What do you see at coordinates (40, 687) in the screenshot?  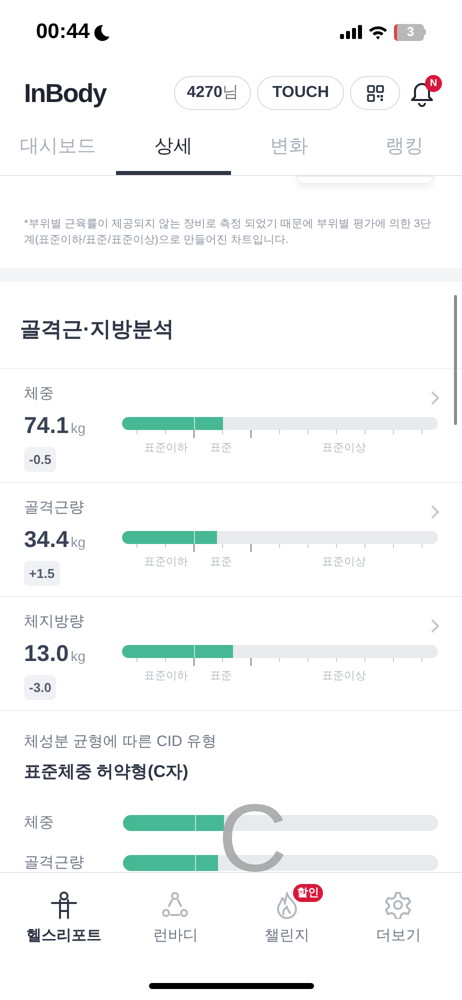 I see `change-badge: -3.0` at bounding box center [40, 687].